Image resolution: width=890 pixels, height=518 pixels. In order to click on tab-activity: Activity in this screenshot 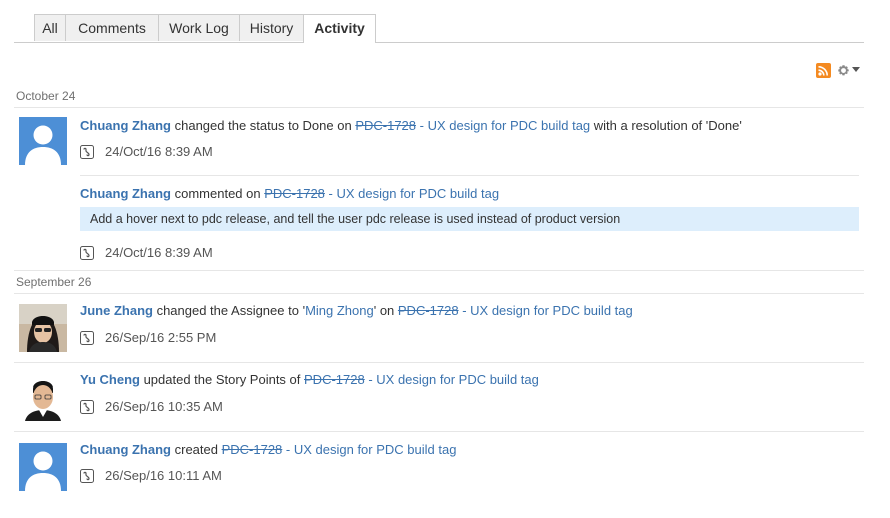, I will do `click(339, 28)`.